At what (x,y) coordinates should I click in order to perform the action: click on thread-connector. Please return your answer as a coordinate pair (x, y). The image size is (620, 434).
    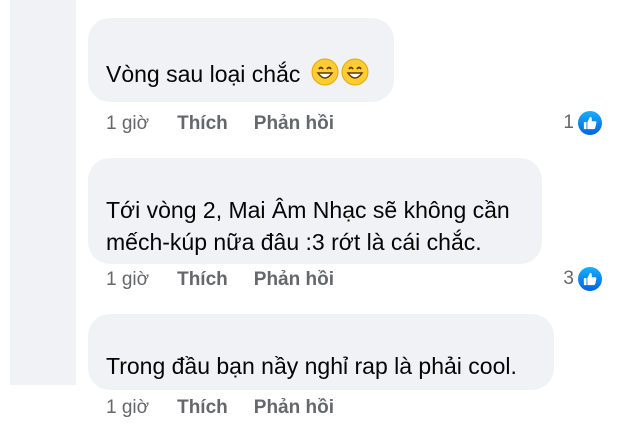
    Looking at the image, I should click on (43, 192).